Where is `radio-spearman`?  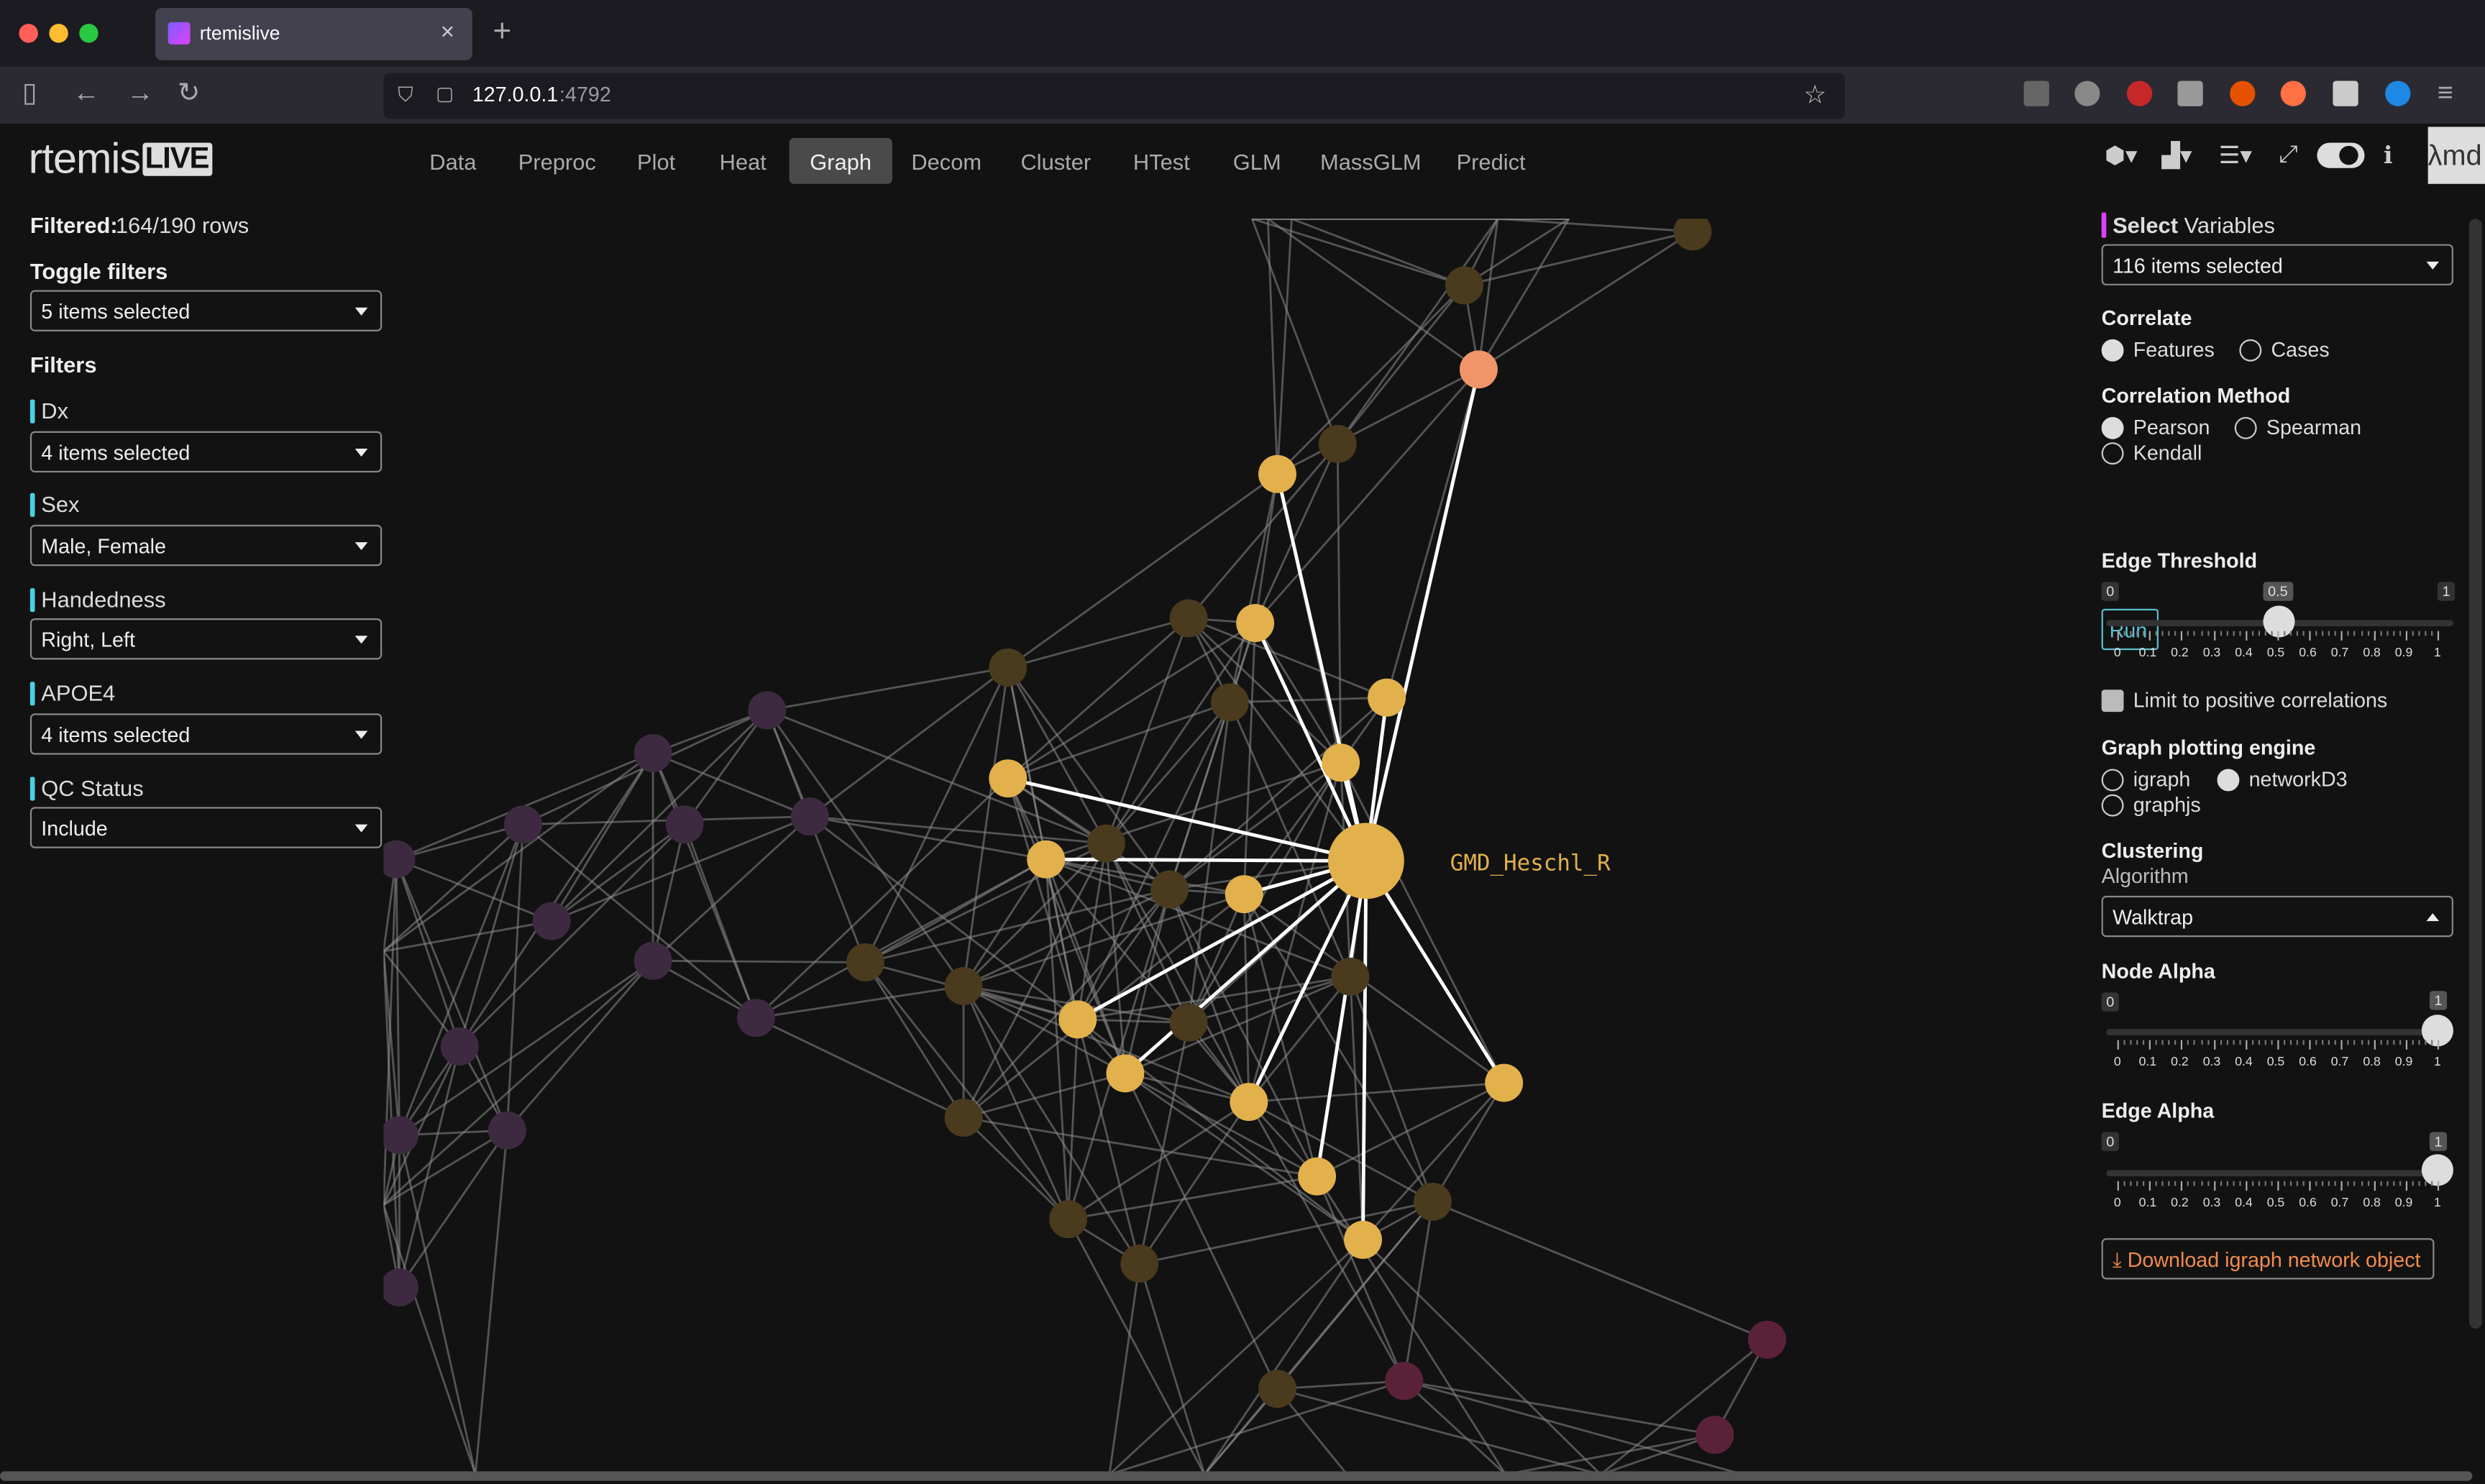 radio-spearman is located at coordinates (2245, 427).